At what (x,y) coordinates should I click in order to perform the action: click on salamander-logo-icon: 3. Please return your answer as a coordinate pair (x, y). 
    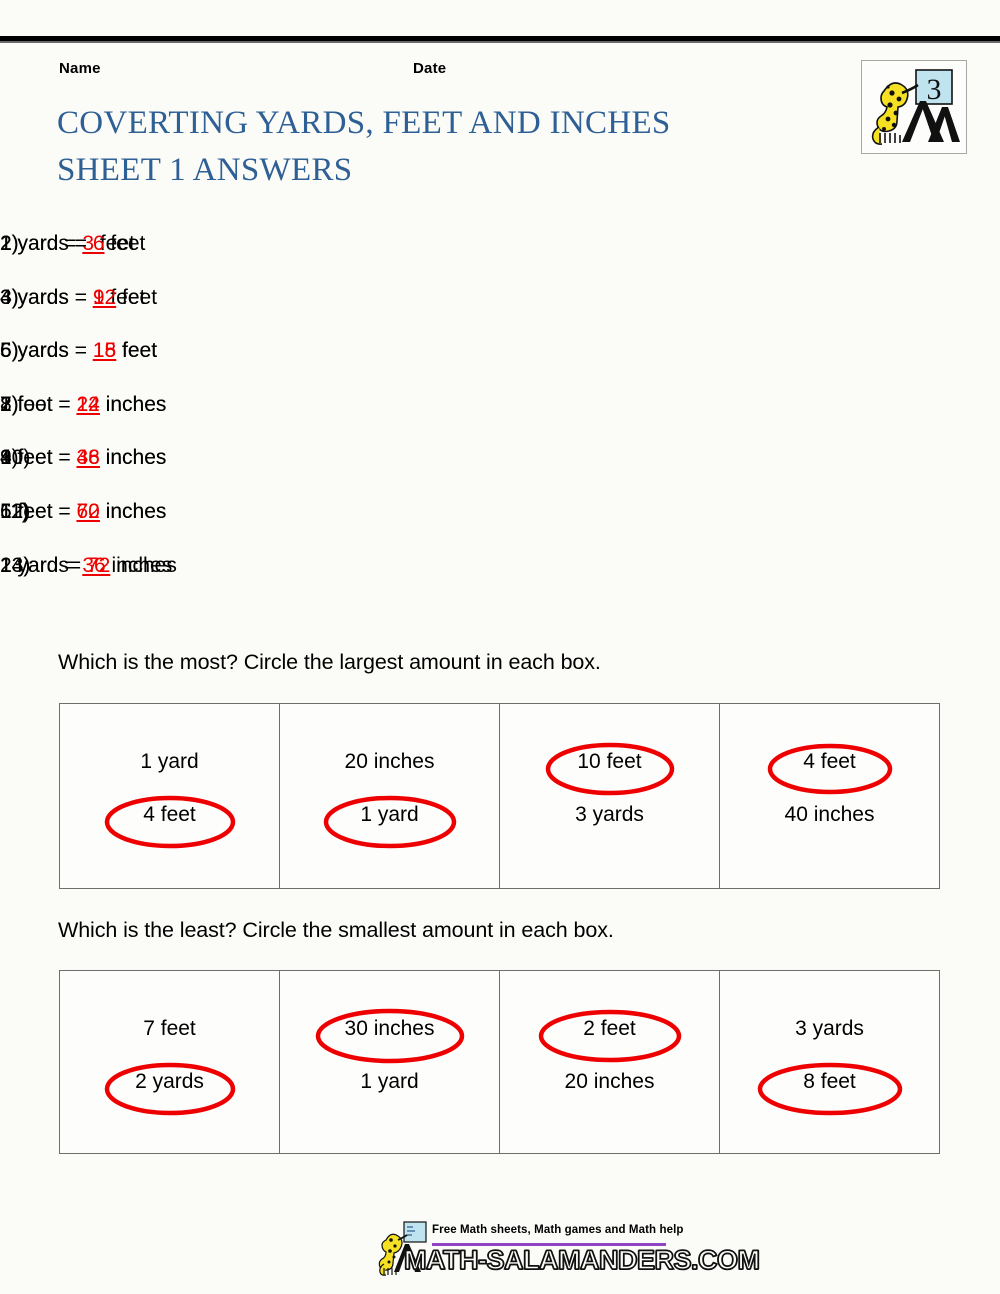
    Looking at the image, I should click on (914, 107).